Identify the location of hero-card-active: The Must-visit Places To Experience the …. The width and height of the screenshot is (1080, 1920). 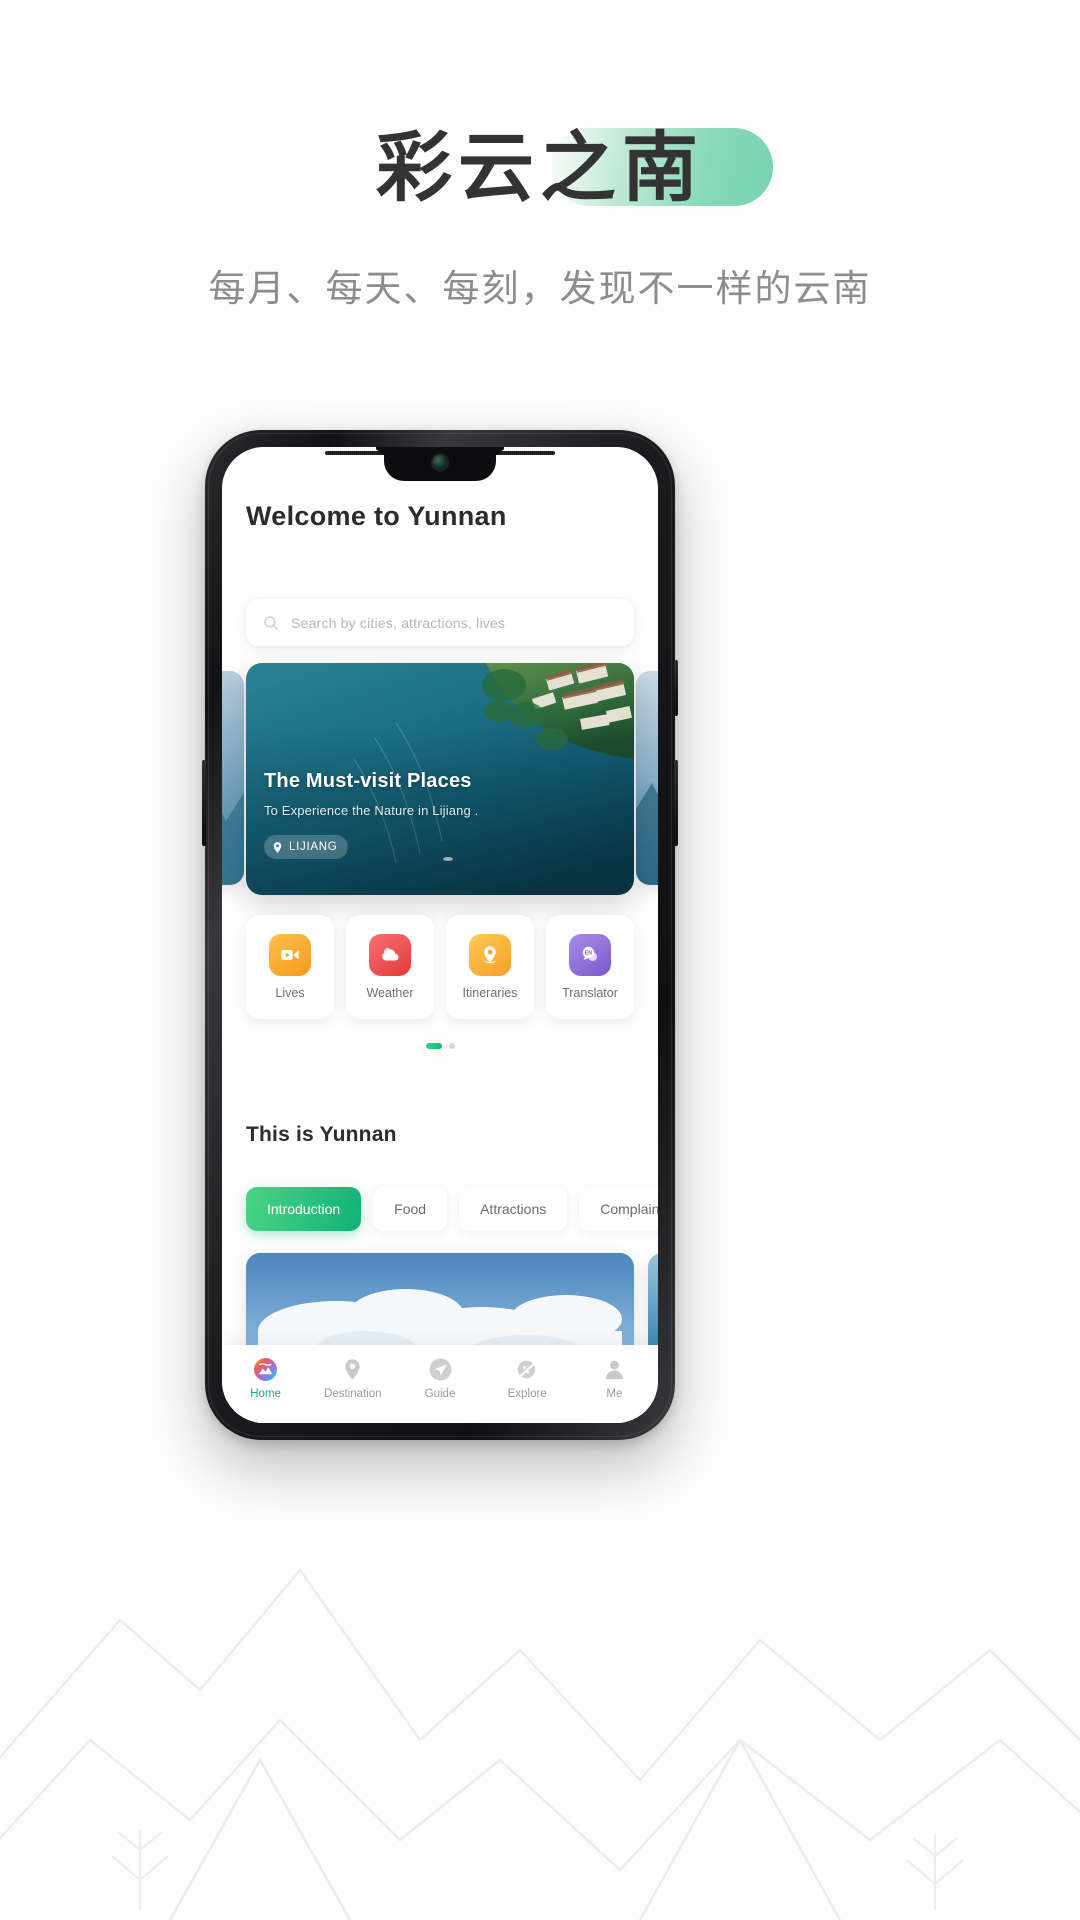
(440, 779).